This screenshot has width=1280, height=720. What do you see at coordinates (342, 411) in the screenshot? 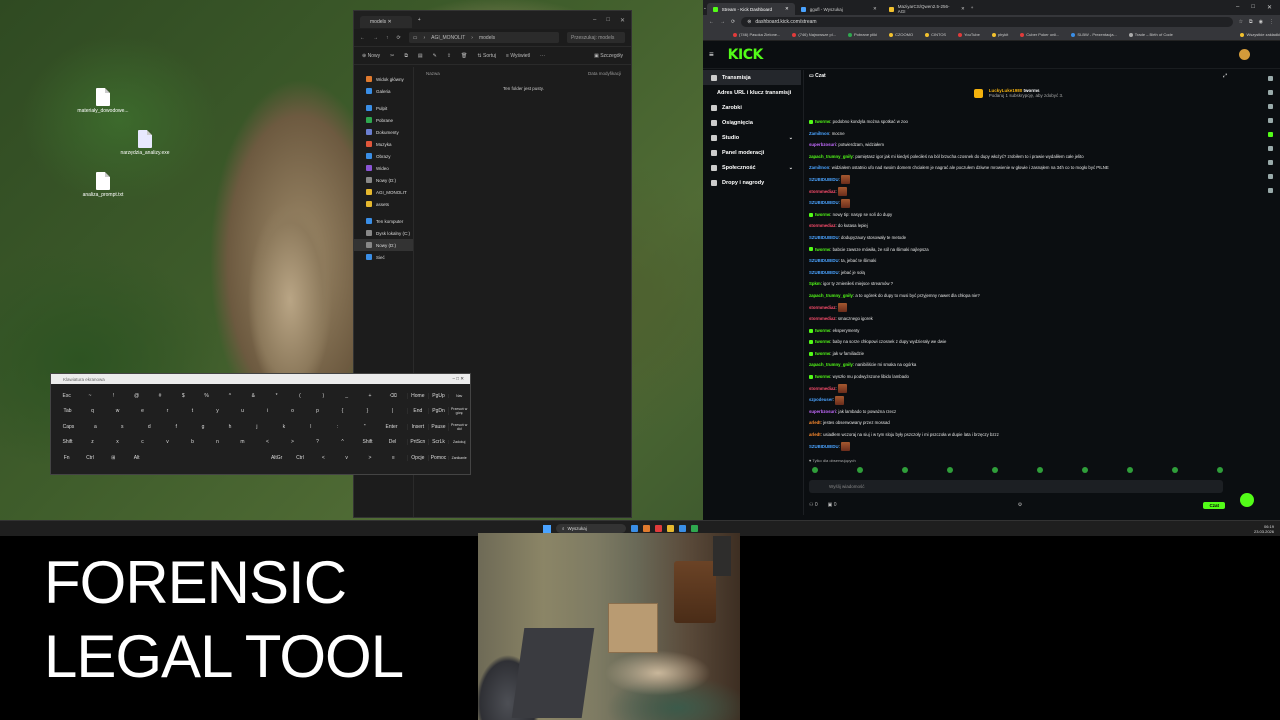
I see `key: {` at bounding box center [342, 411].